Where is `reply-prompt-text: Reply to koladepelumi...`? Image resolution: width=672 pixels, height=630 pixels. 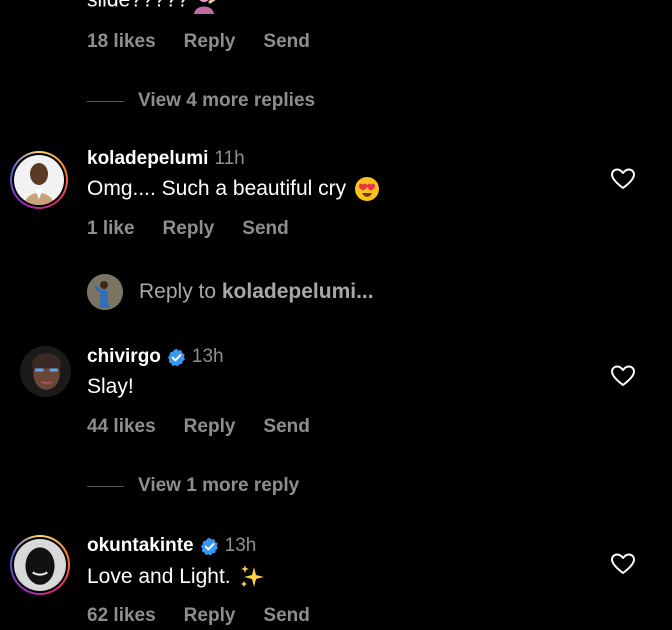
reply-prompt-text: Reply to koladepelumi... is located at coordinates (256, 292).